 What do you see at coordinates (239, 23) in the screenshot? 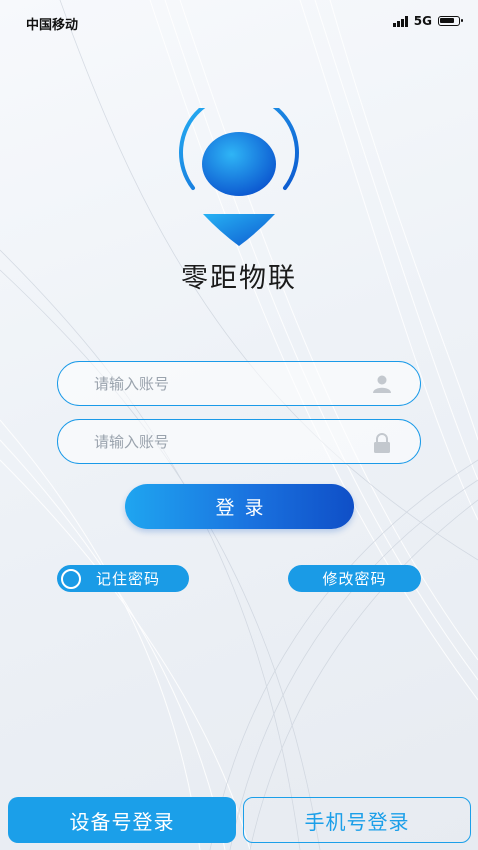
I see `status-bar: 中国移动 5G` at bounding box center [239, 23].